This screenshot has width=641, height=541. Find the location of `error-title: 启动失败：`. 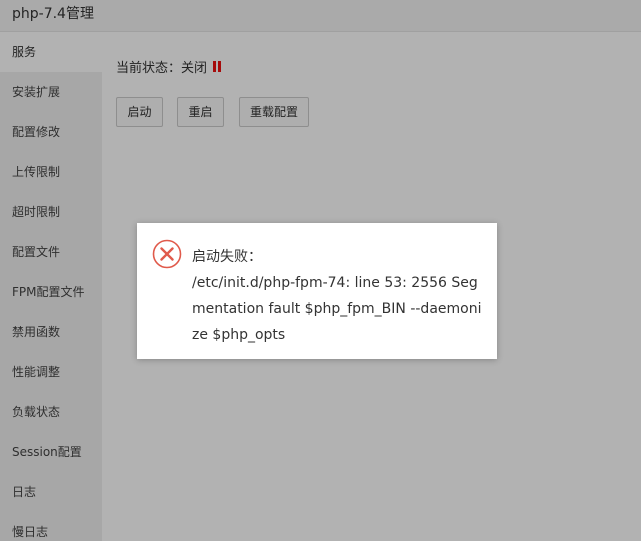

error-title: 启动失败： is located at coordinates (227, 257).